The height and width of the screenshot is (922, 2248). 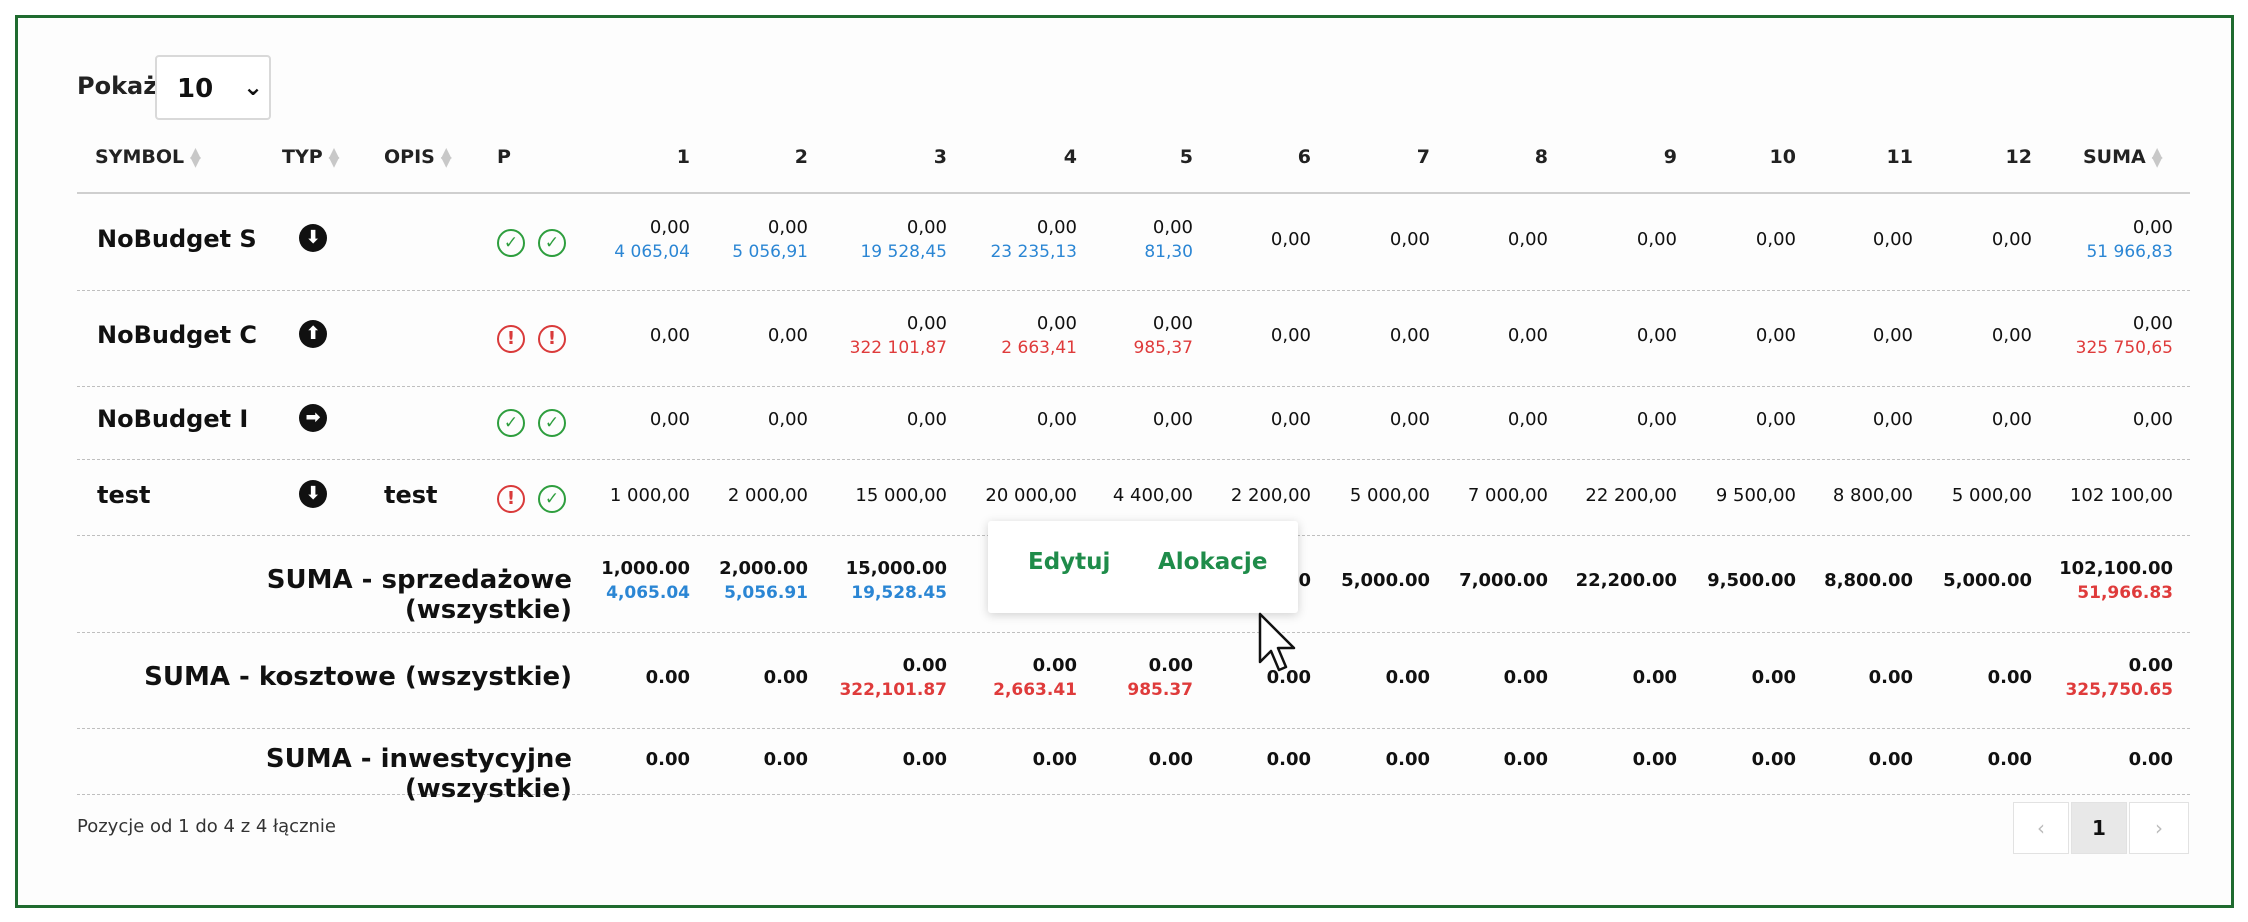 I want to click on month-cell-diff: 322 101,87, so click(x=898, y=348).